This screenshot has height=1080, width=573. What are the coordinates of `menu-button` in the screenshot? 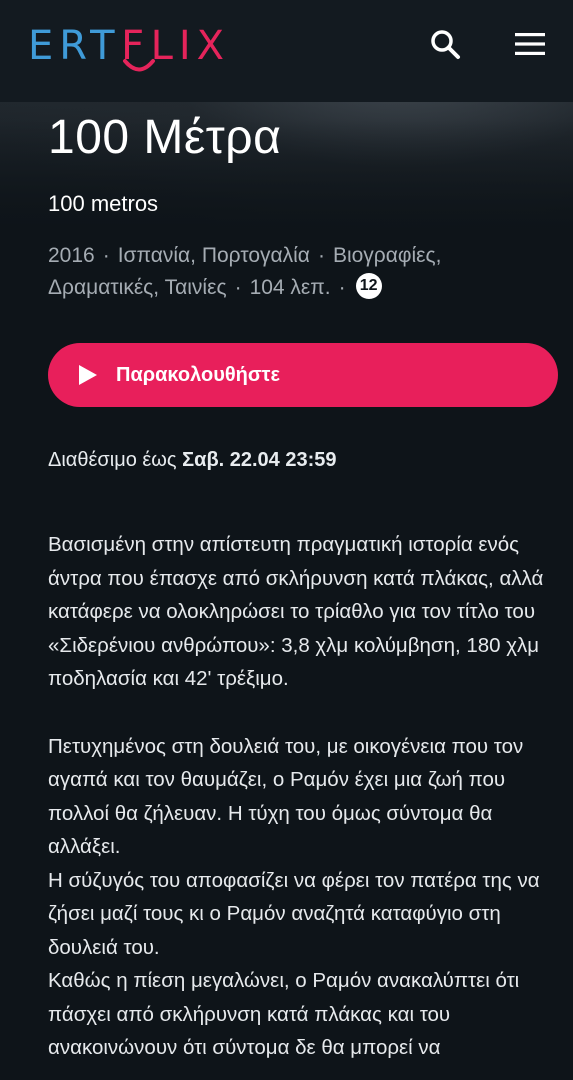 It's located at (530, 44).